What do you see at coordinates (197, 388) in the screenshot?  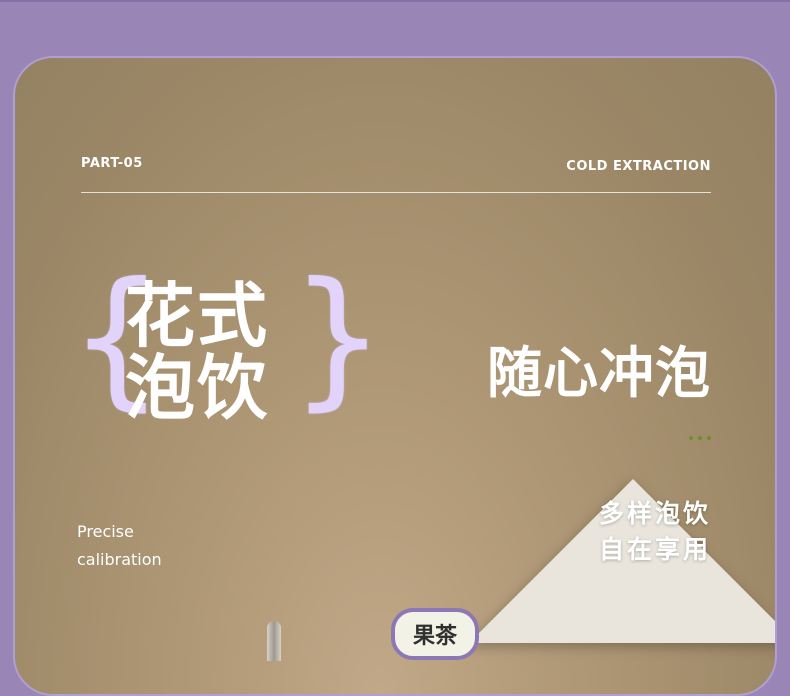 I see `main-title-line2: 泡饮` at bounding box center [197, 388].